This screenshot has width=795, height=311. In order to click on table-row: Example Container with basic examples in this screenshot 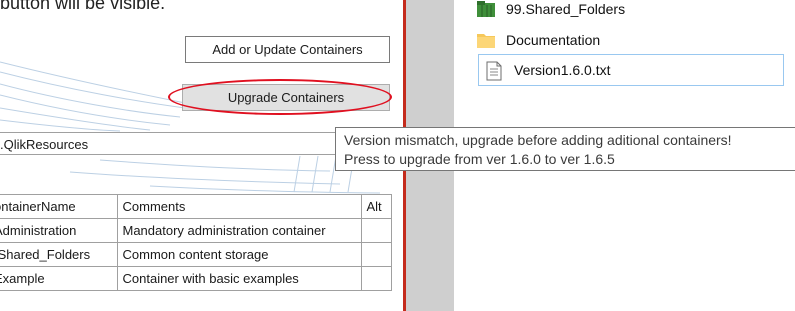, I will do `click(196, 278)`.